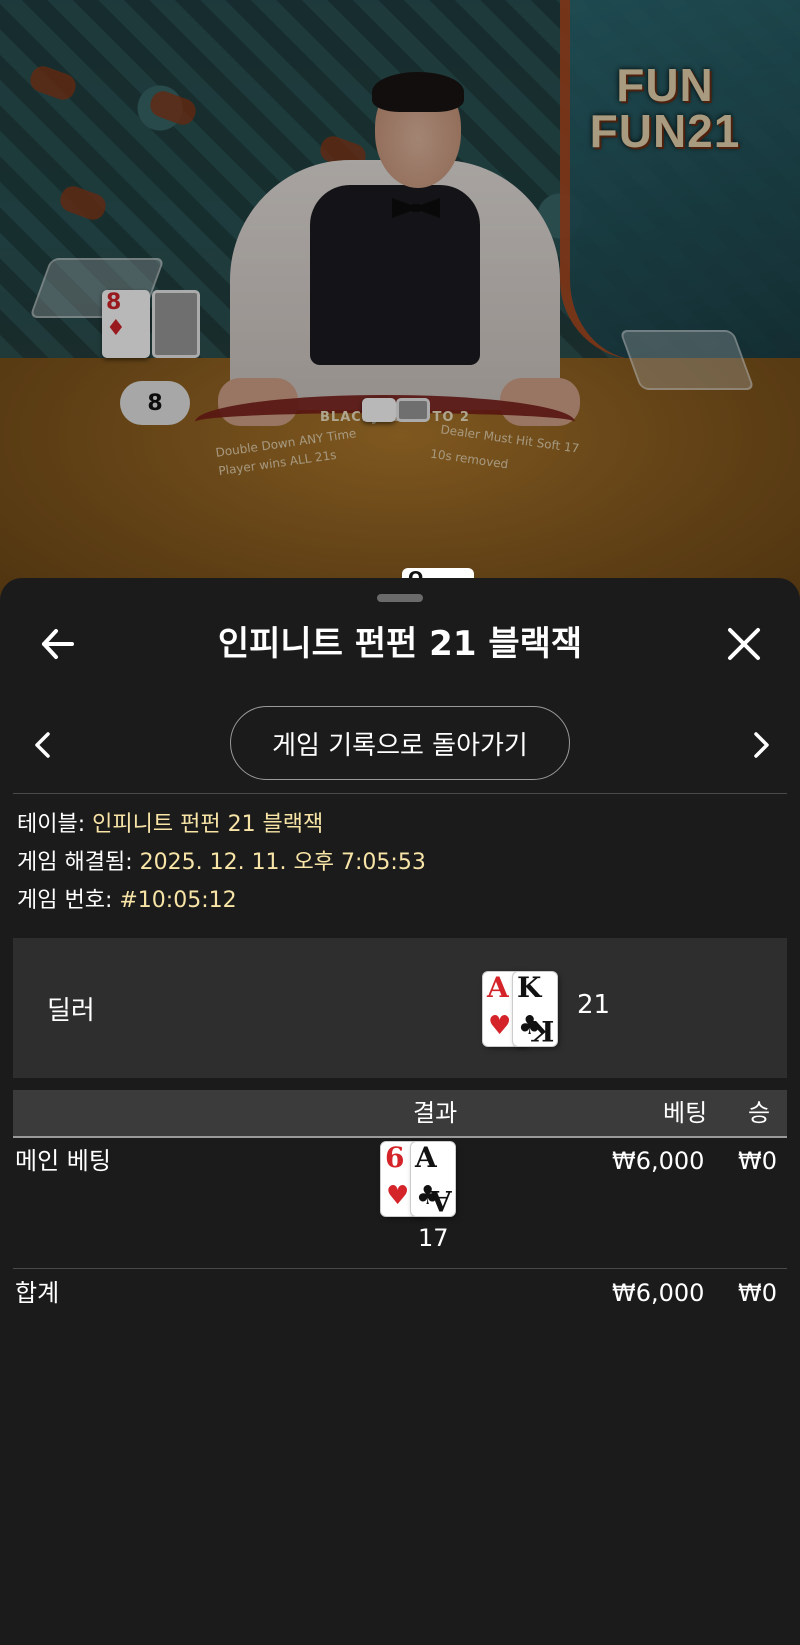  I want to click on page-title: 인피니트 펀펀 21 블랙잭, so click(400, 644).